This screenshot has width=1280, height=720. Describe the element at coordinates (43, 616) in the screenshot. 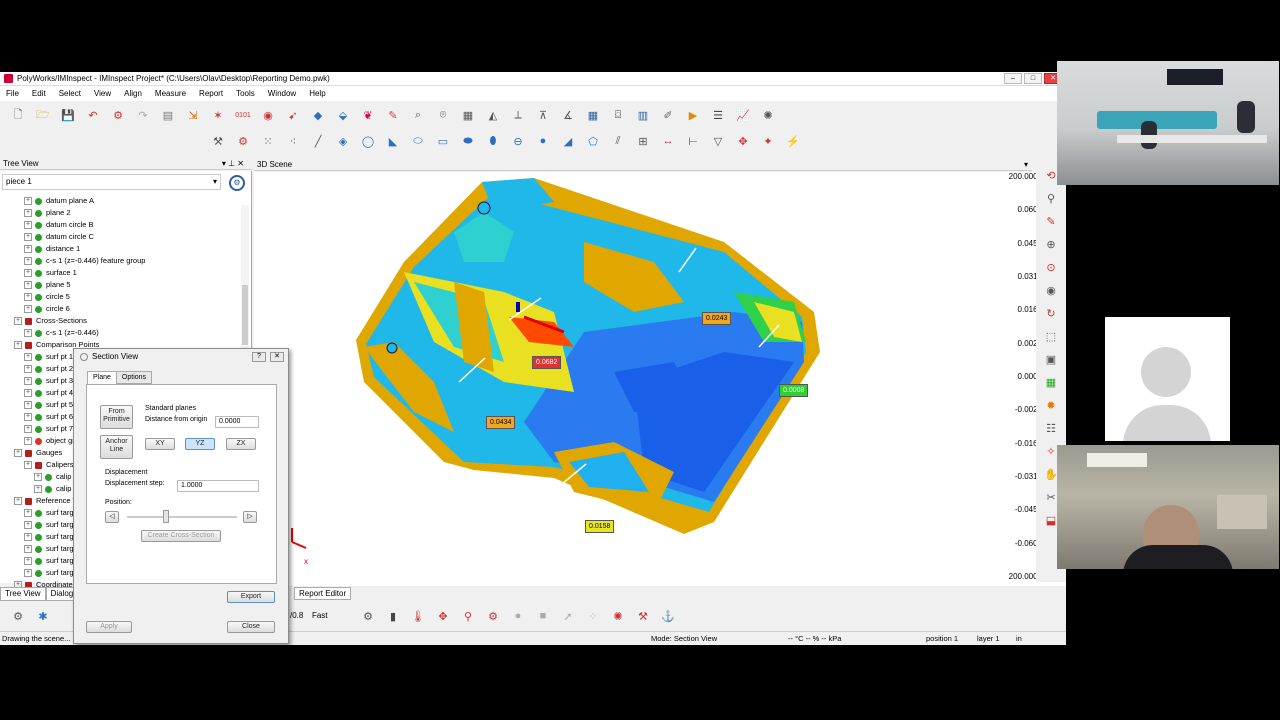

I see `probe-color-icon: ✱` at that location.